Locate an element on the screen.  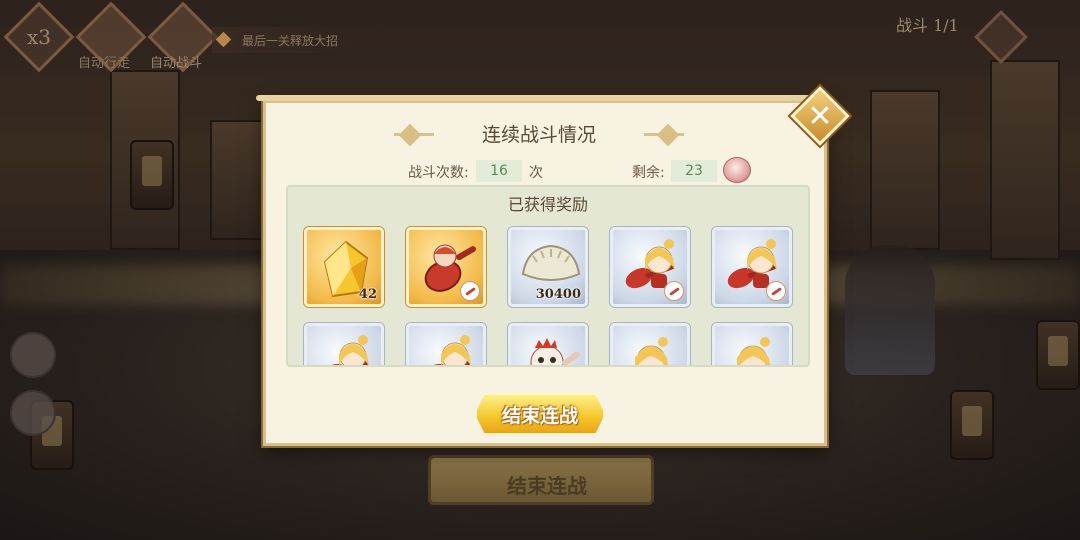
dialog-title: 连续战斗情况 is located at coordinates (538, 135).